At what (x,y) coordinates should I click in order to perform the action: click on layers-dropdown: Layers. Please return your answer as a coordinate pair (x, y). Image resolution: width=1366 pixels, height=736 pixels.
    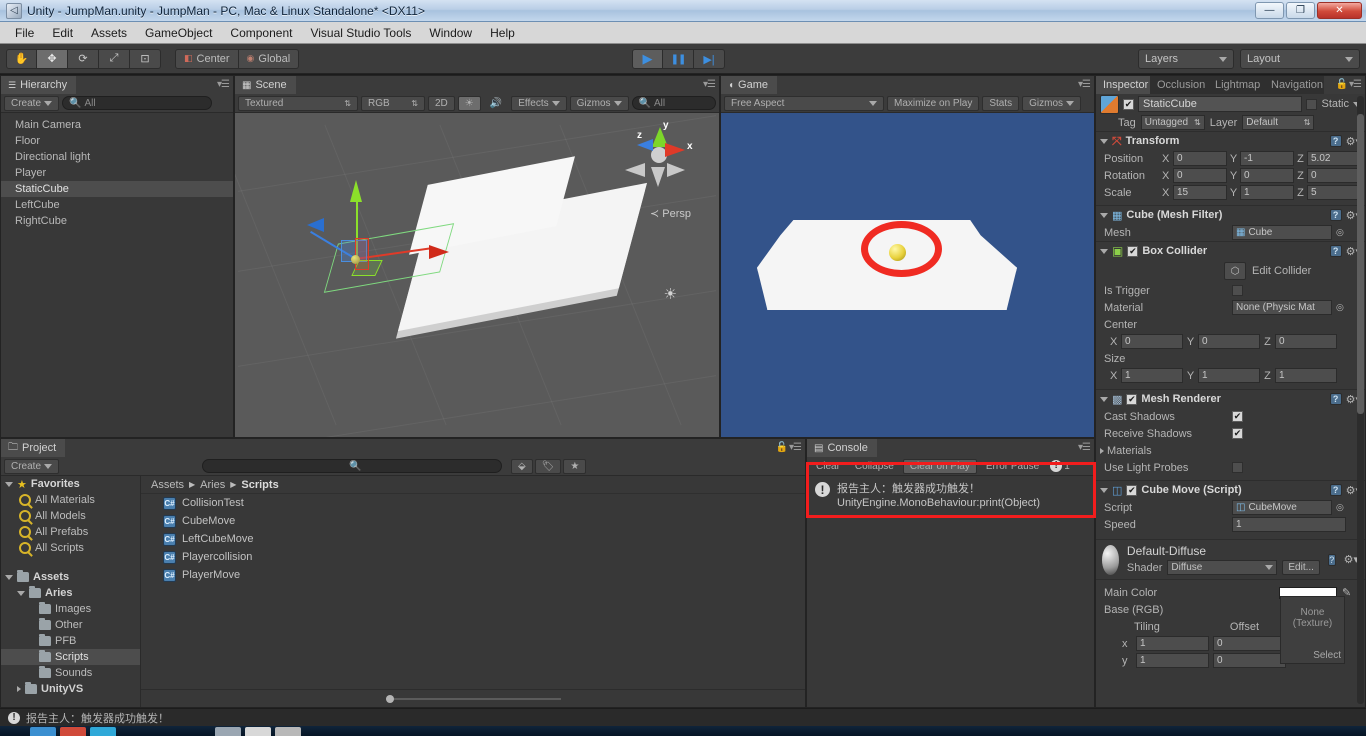
    Looking at the image, I should click on (1186, 59).